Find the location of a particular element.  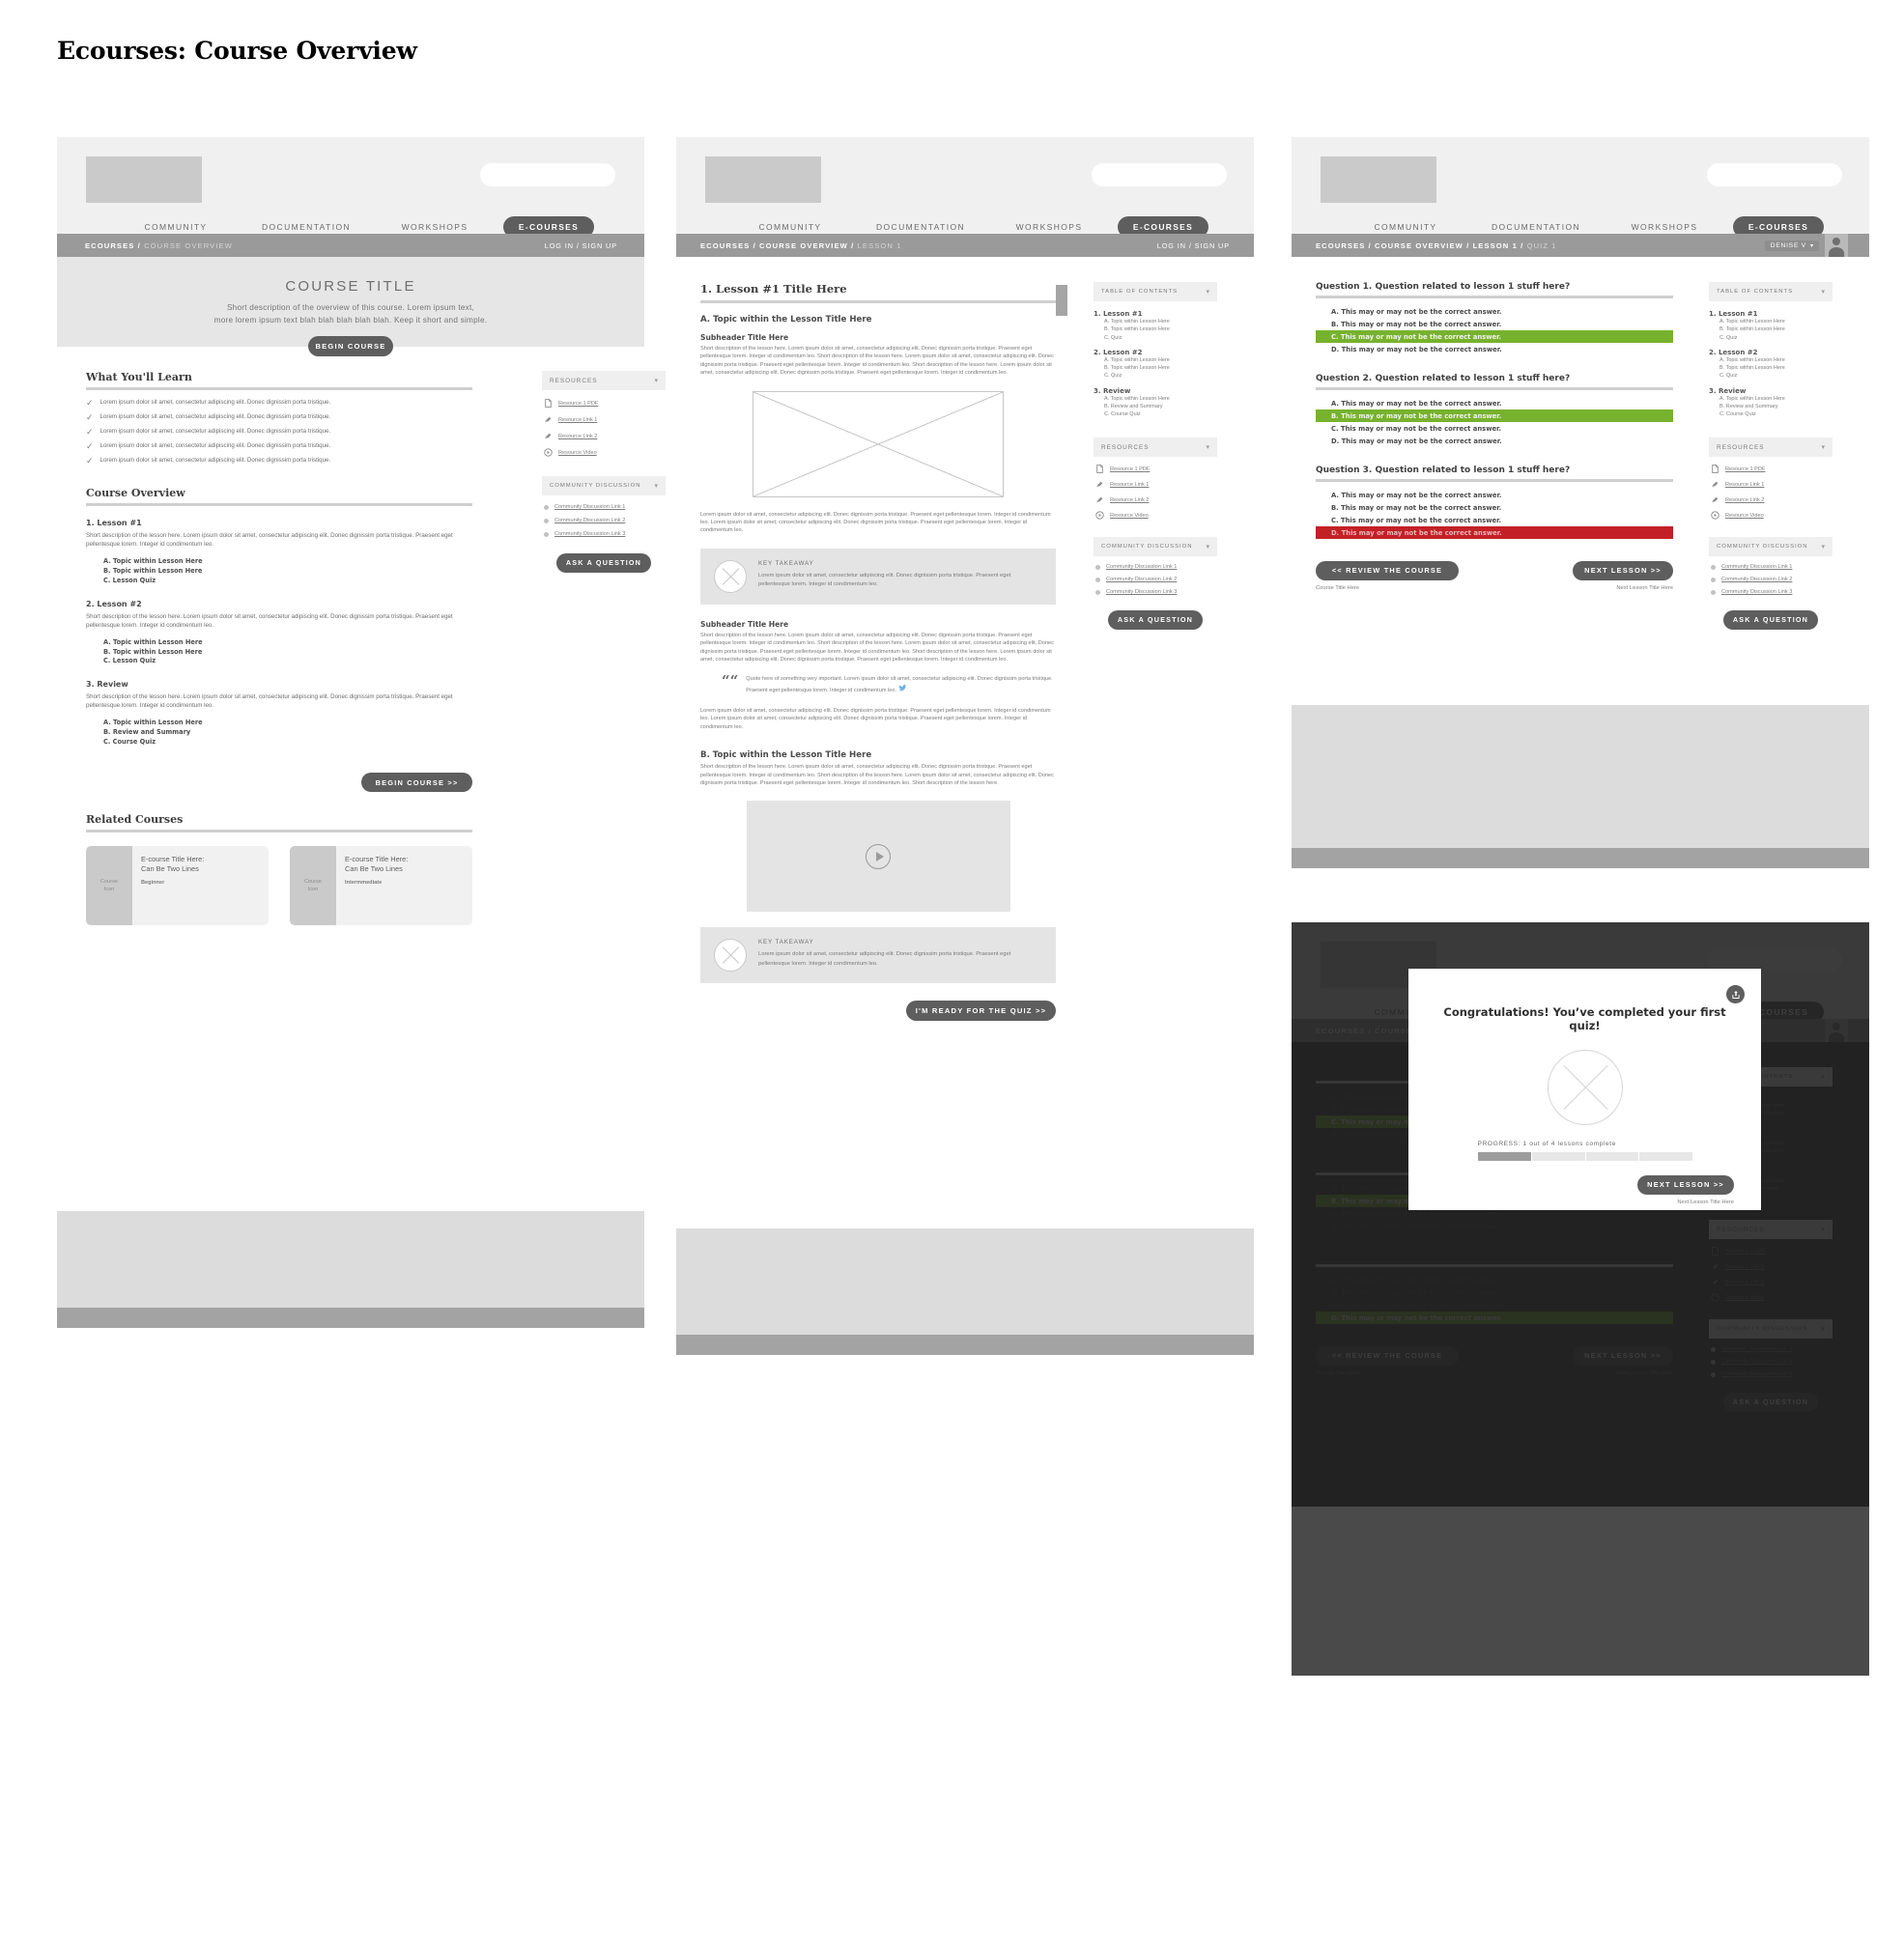

nav-item-documentation: DOCUMENTATION is located at coordinates (921, 227).